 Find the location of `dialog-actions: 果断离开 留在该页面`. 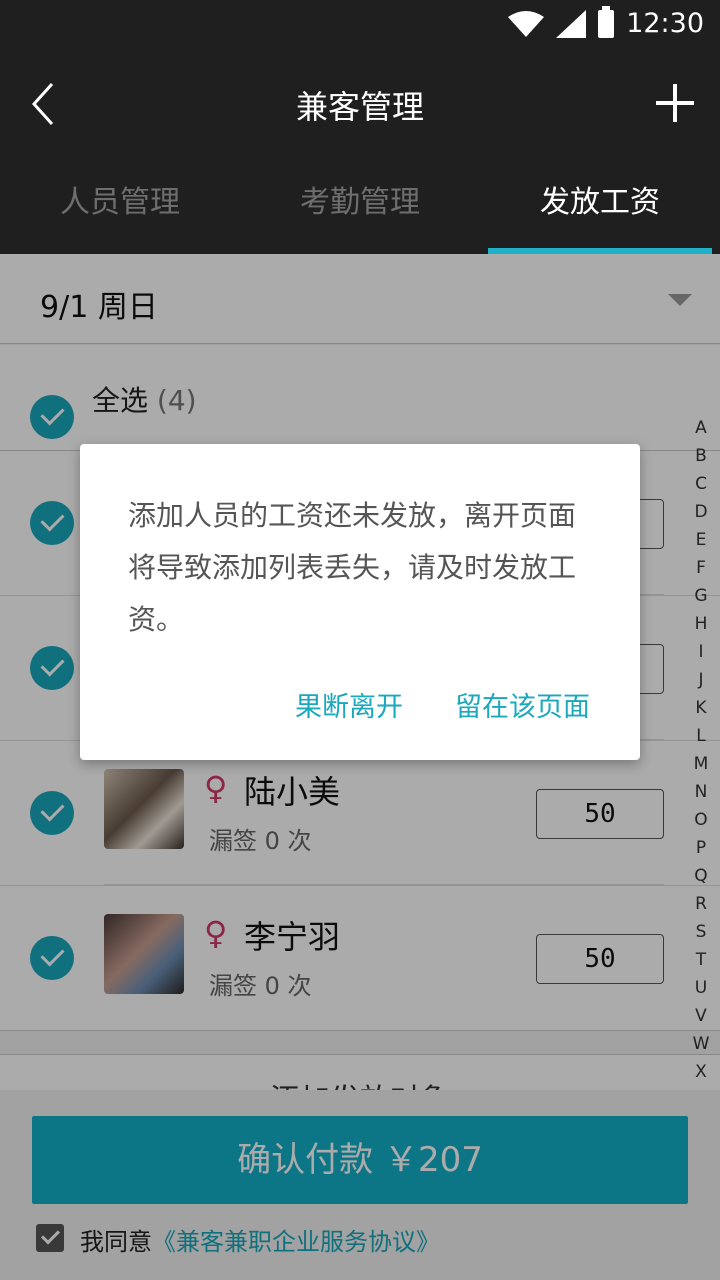

dialog-actions: 果断离开 留在该页面 is located at coordinates (442, 704).